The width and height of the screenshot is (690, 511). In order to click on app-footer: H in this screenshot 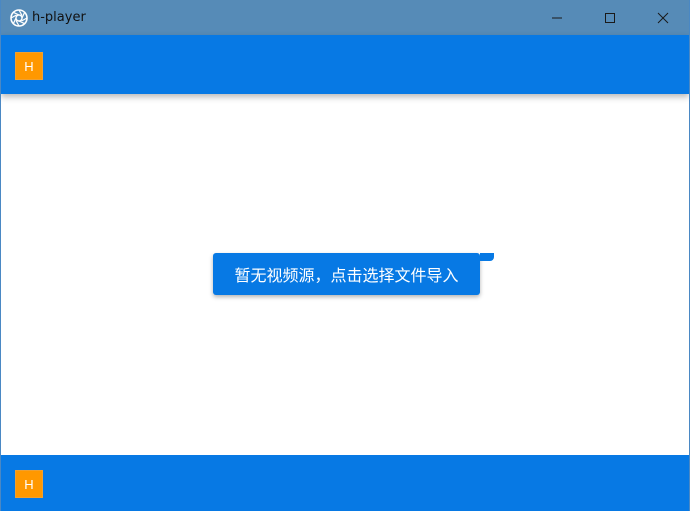, I will do `click(345, 483)`.